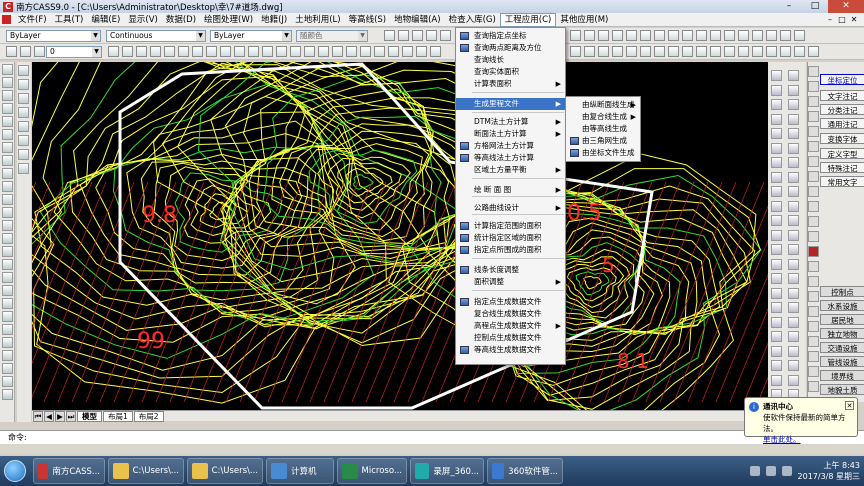 Image resolution: width=864 pixels, height=486 pixels. What do you see at coordinates (403, 35) in the screenshot?
I see `open-file-icon` at bounding box center [403, 35].